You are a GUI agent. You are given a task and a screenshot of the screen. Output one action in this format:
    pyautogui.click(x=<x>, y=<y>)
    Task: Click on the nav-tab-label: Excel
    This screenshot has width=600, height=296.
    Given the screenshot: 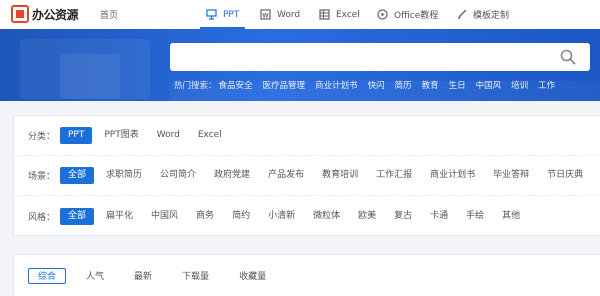 What is the action you would take?
    pyautogui.click(x=348, y=14)
    